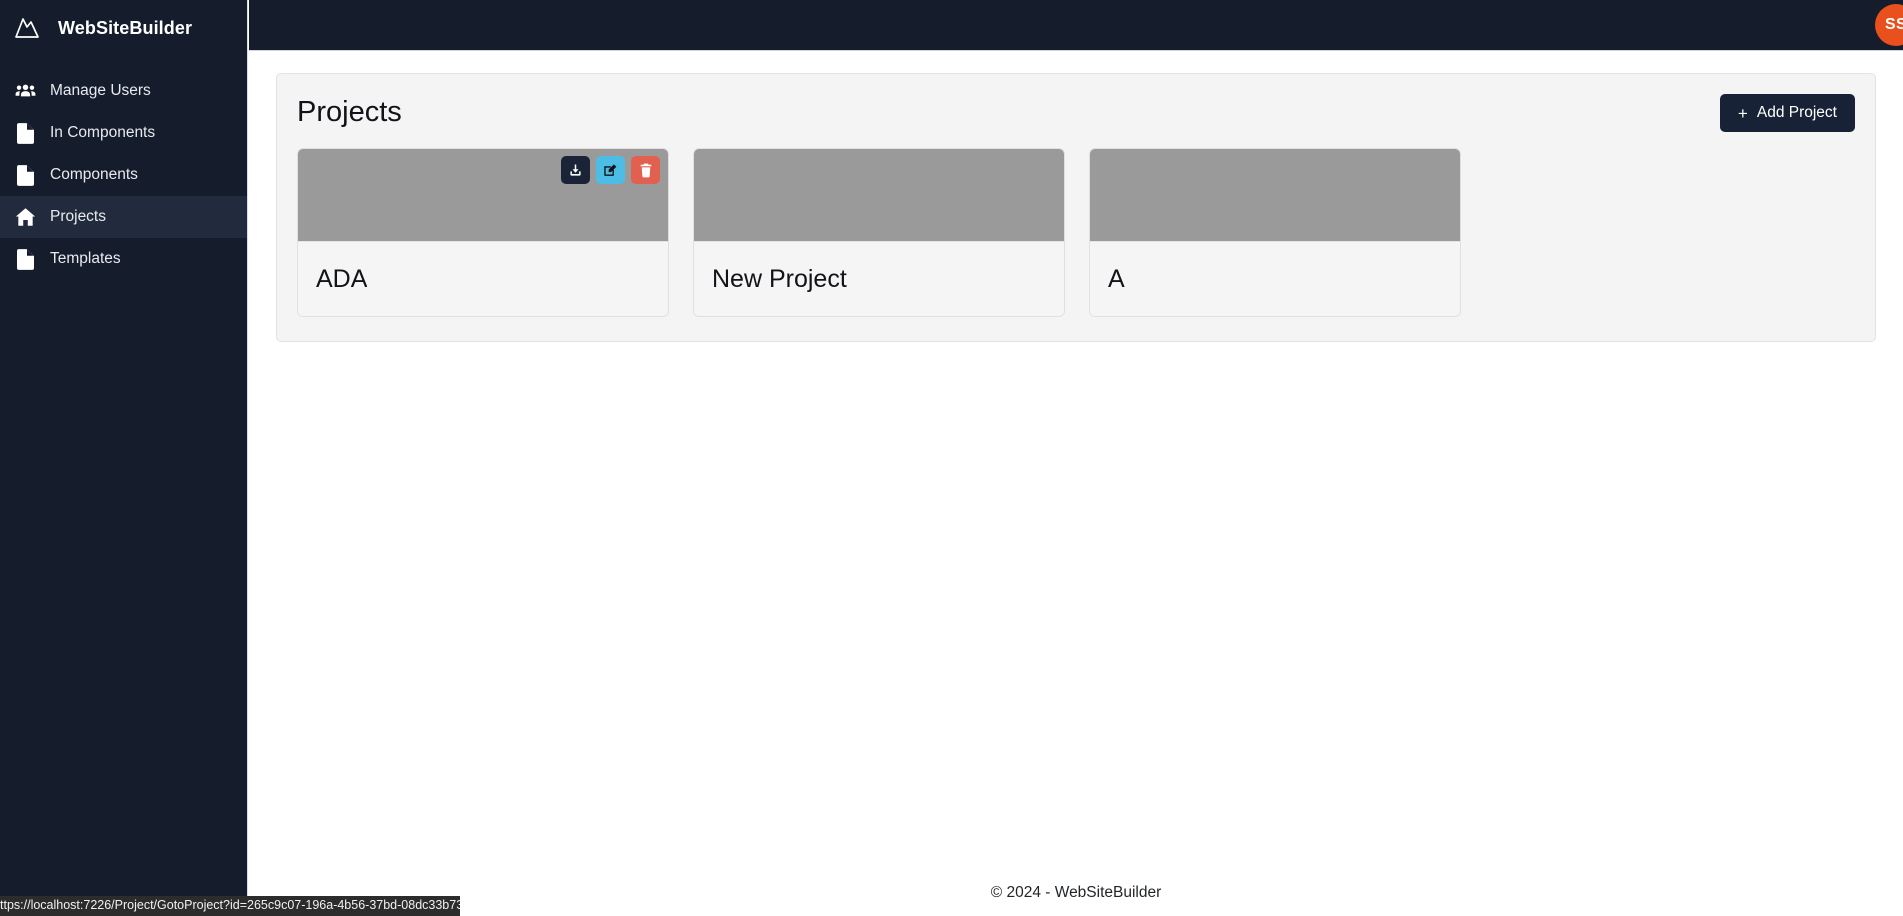 This screenshot has width=1903, height=916. I want to click on sidebar-item-label: Manage Users, so click(100, 91).